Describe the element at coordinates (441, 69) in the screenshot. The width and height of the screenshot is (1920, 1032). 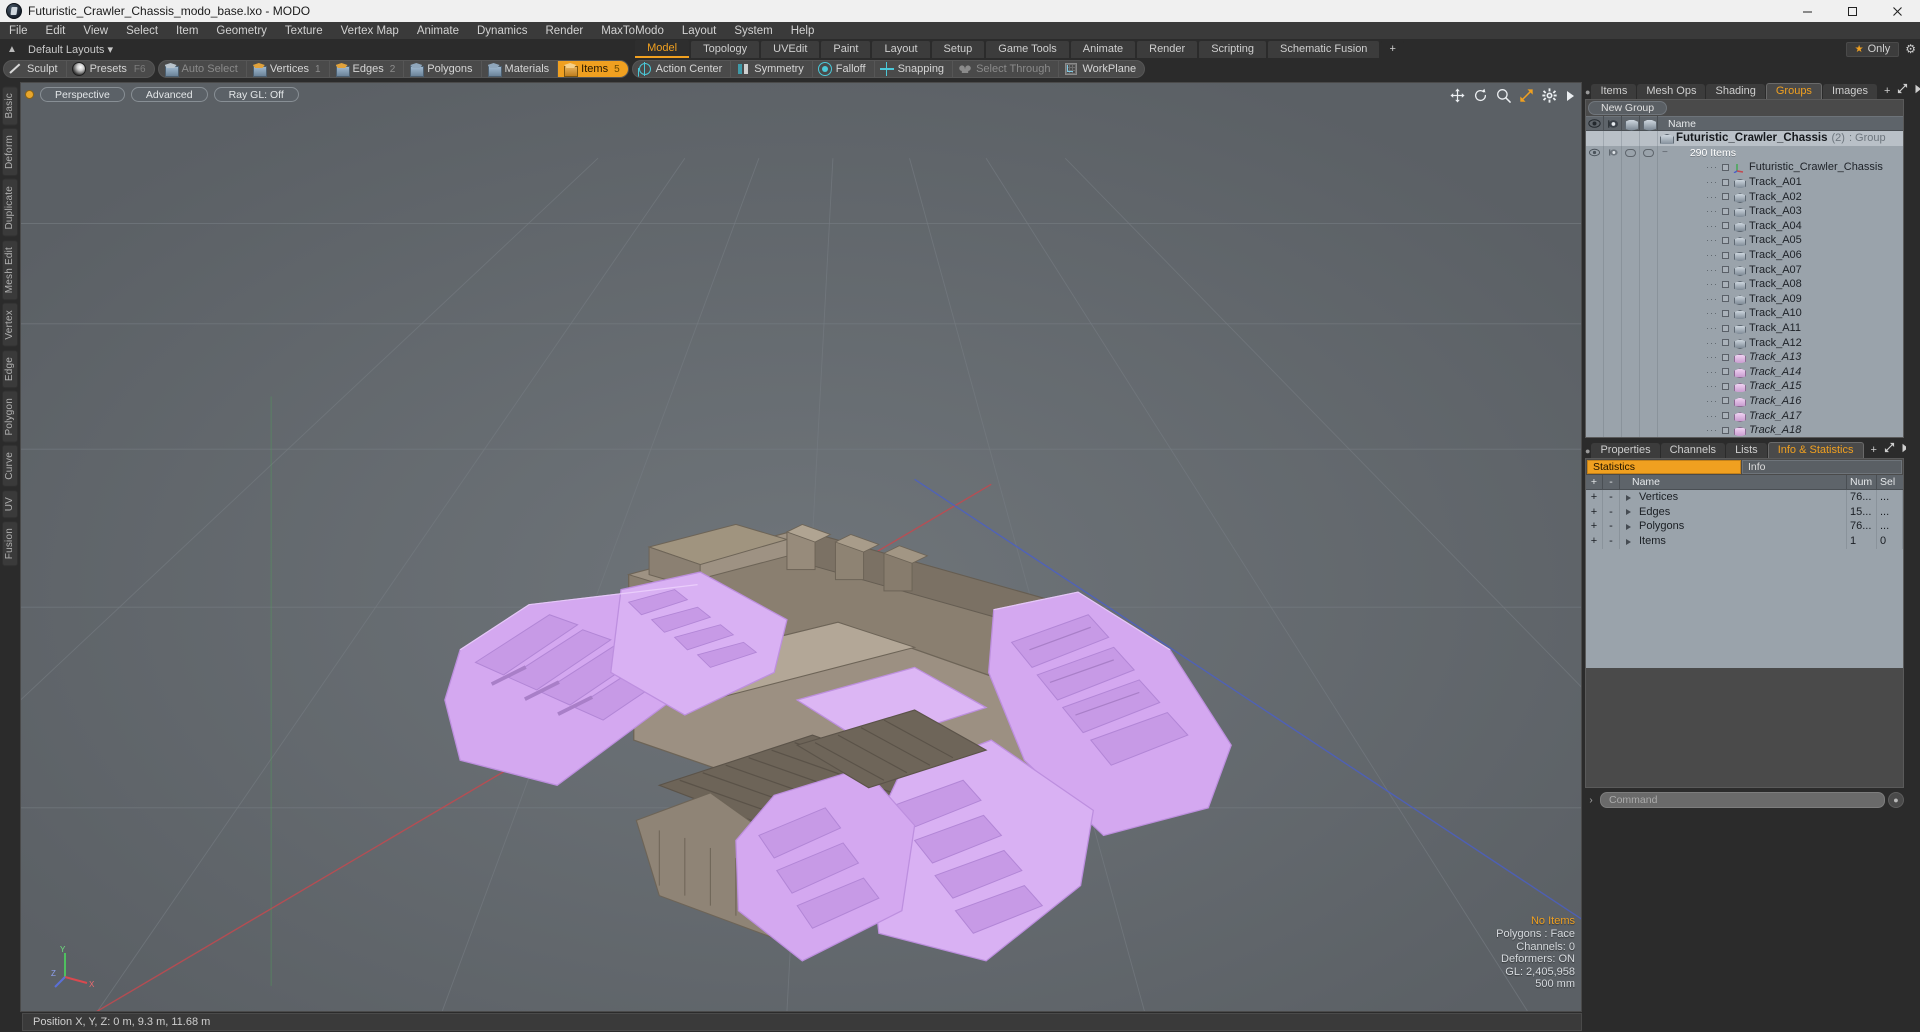
I see `polygons-button: Polygons` at that location.